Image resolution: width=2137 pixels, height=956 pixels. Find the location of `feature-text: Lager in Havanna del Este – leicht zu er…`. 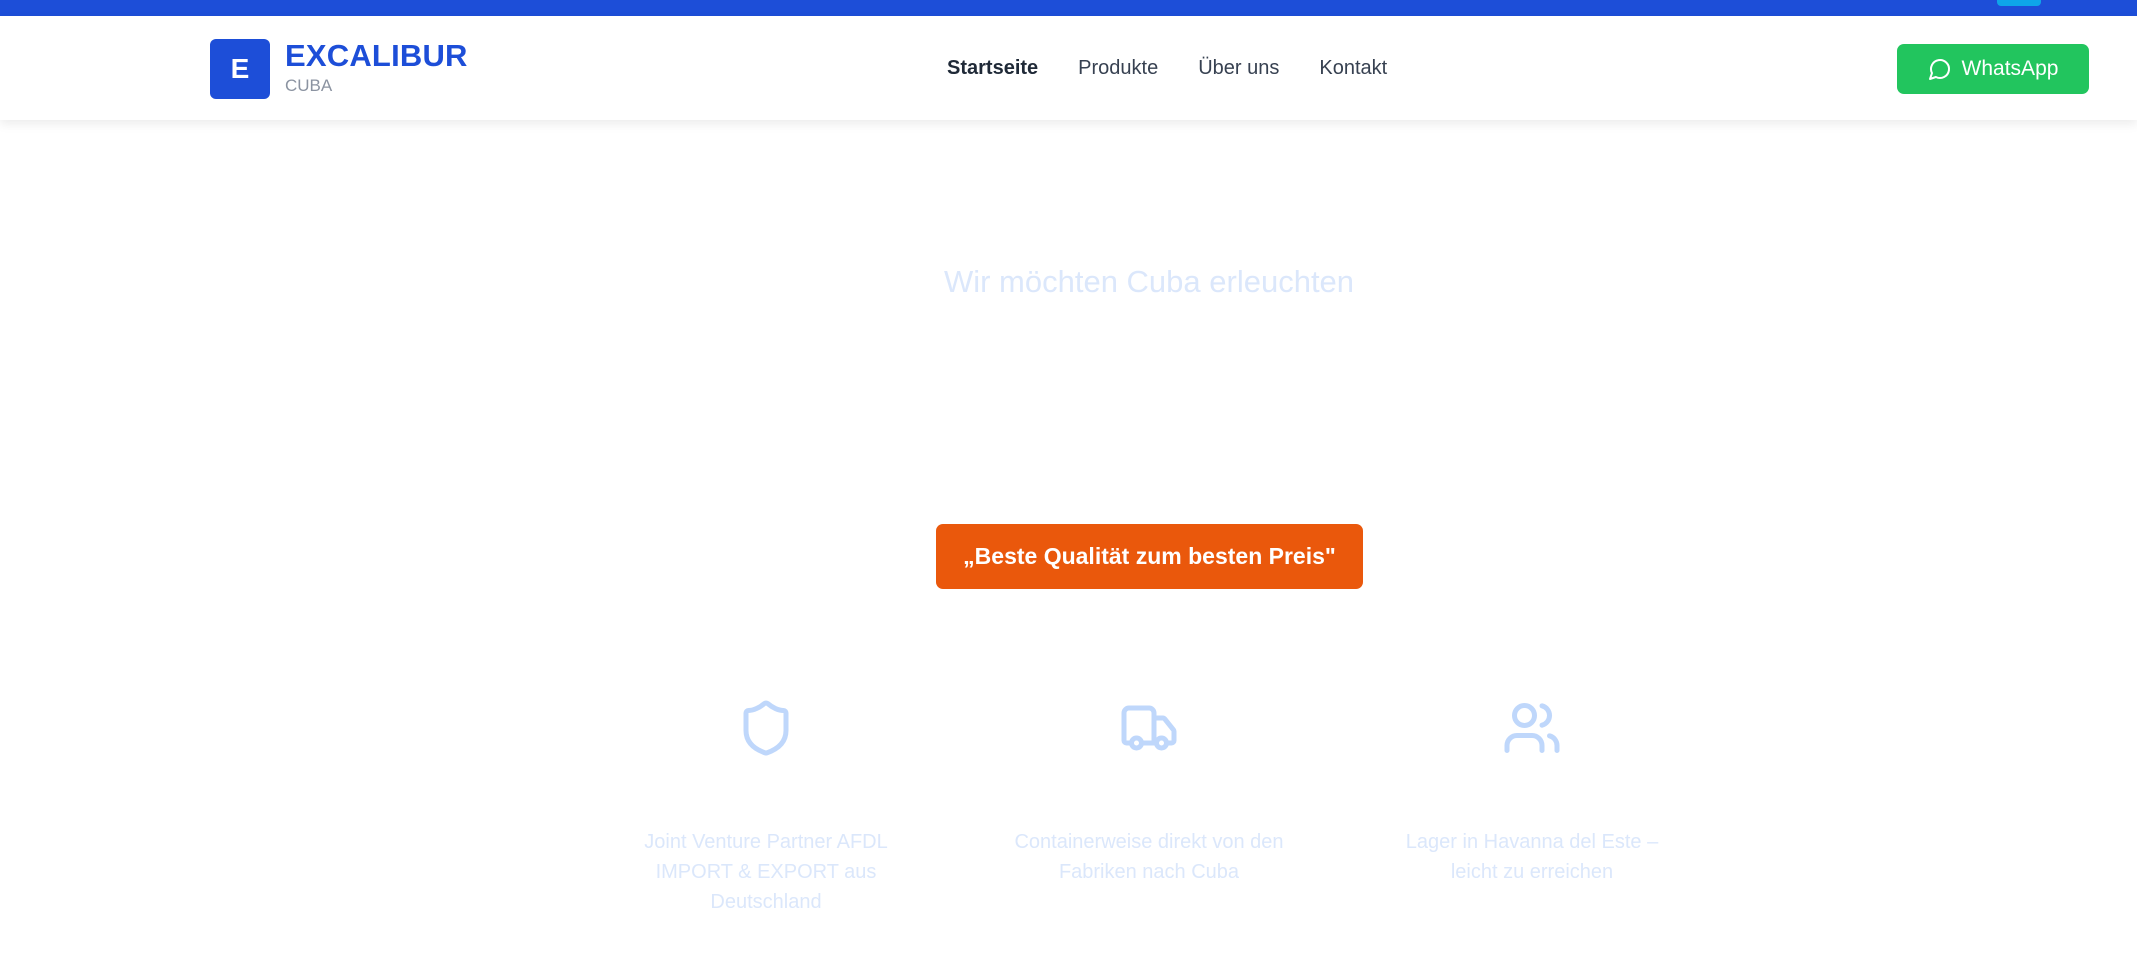

feature-text: Lager in Havanna del Este – leicht zu er… is located at coordinates (1532, 857).